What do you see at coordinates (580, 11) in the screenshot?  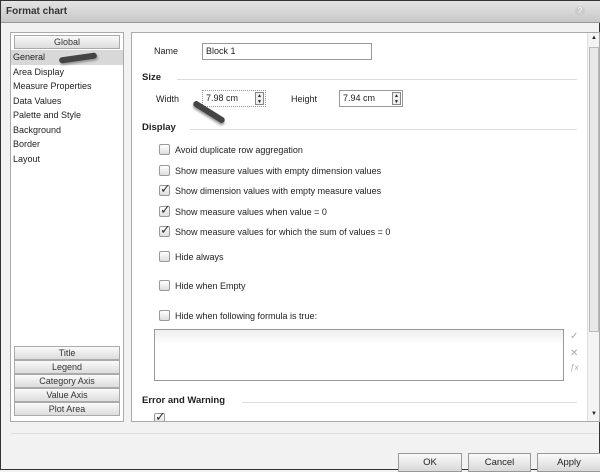 I see `help-icon: ?` at bounding box center [580, 11].